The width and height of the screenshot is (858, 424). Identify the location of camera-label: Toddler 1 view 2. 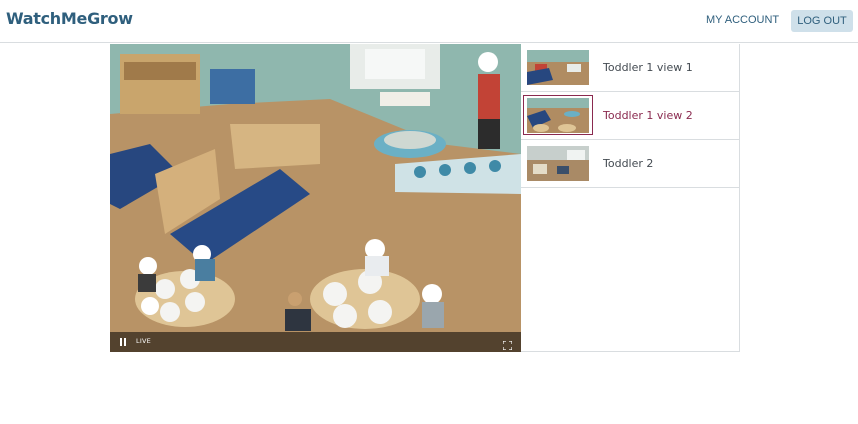
(648, 115).